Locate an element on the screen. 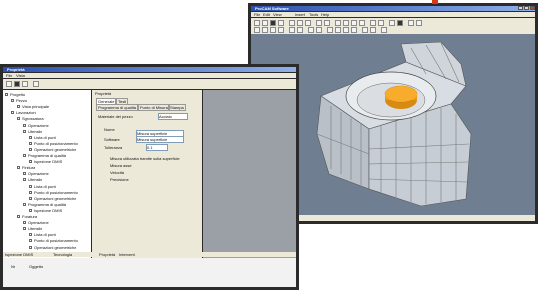  menu-view: View is located at coordinates (277, 14).